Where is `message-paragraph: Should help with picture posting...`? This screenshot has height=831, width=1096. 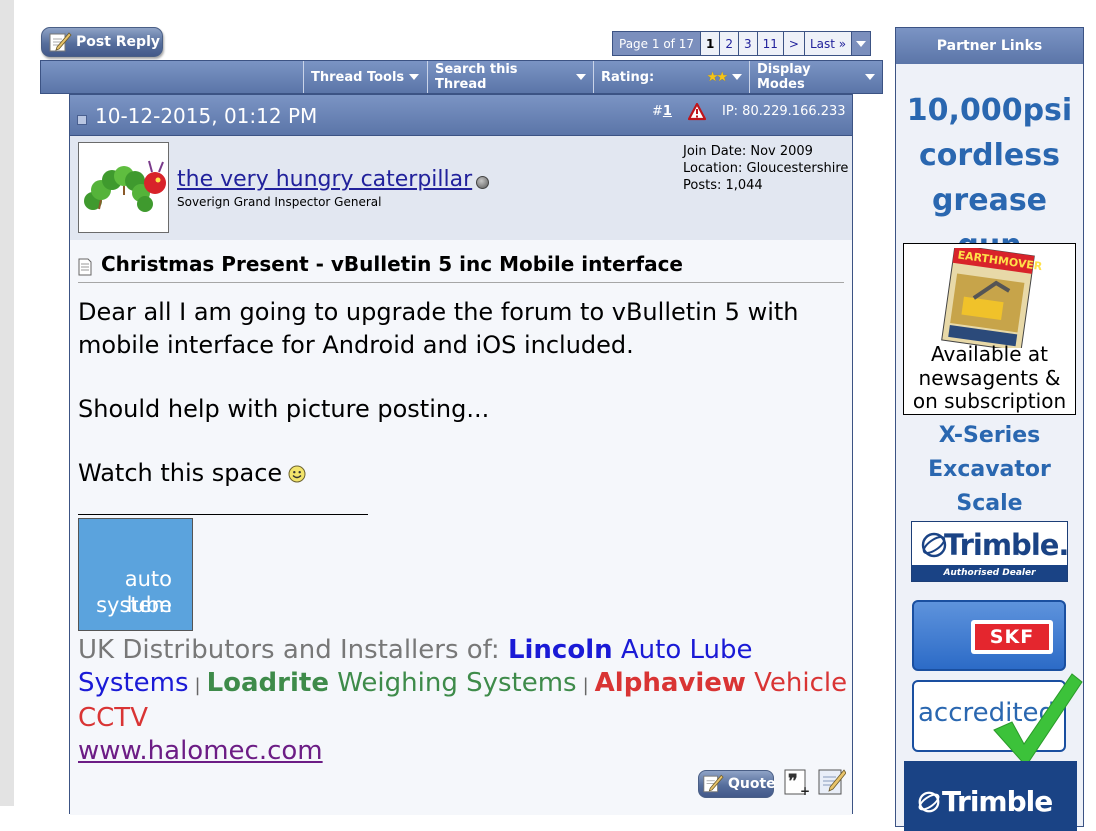 message-paragraph: Should help with picture posting... is located at coordinates (284, 409).